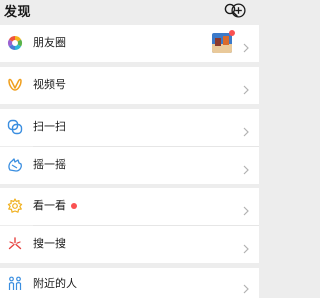 The height and width of the screenshot is (298, 320). I want to click on top-bar: 发现, so click(129, 11).